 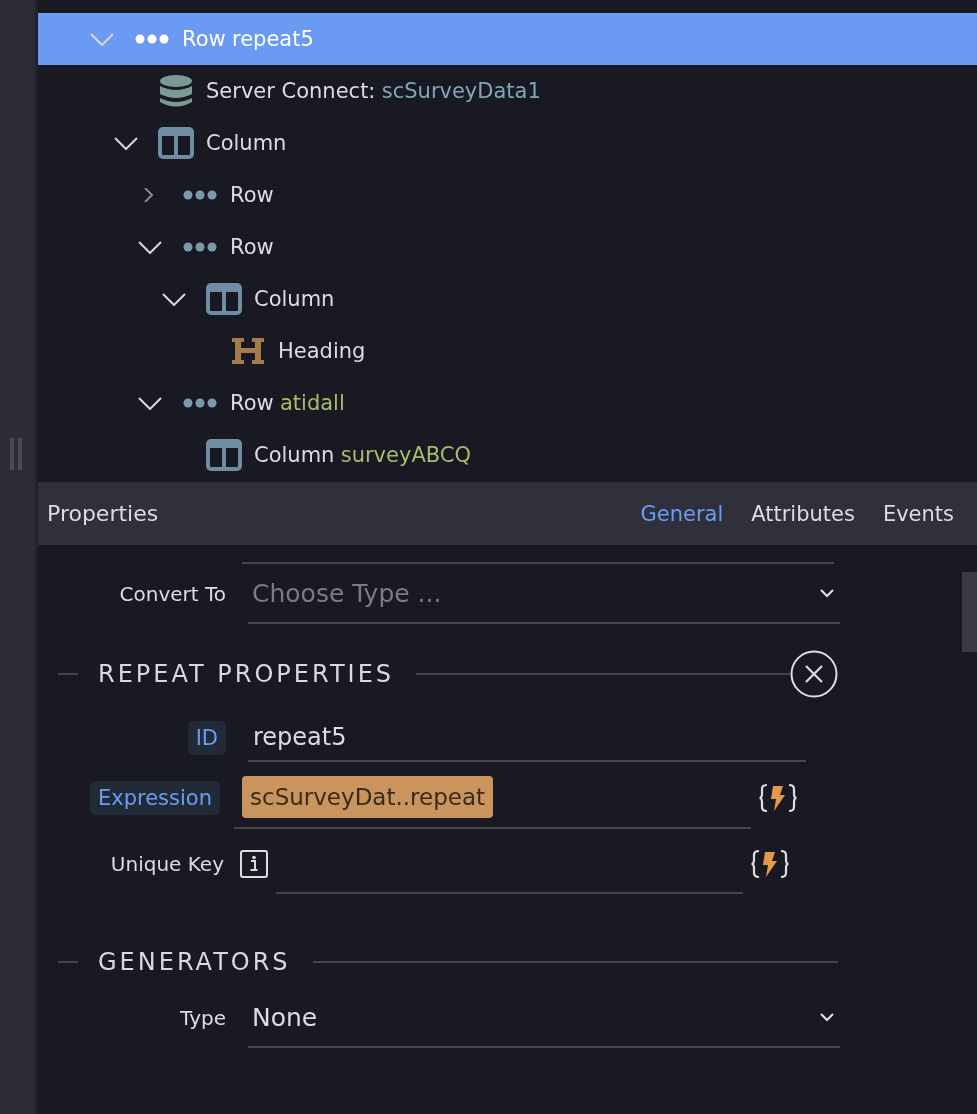 I want to click on node-label: Row atidall, so click(x=287, y=403).